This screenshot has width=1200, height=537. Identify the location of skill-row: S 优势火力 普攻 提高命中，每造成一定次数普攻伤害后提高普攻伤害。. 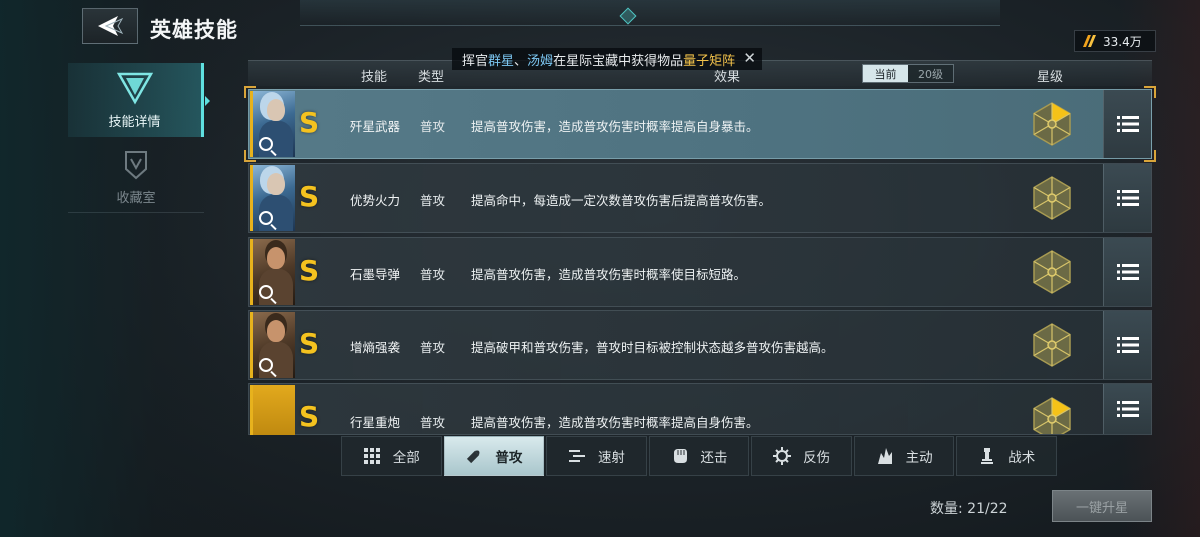
(700, 198).